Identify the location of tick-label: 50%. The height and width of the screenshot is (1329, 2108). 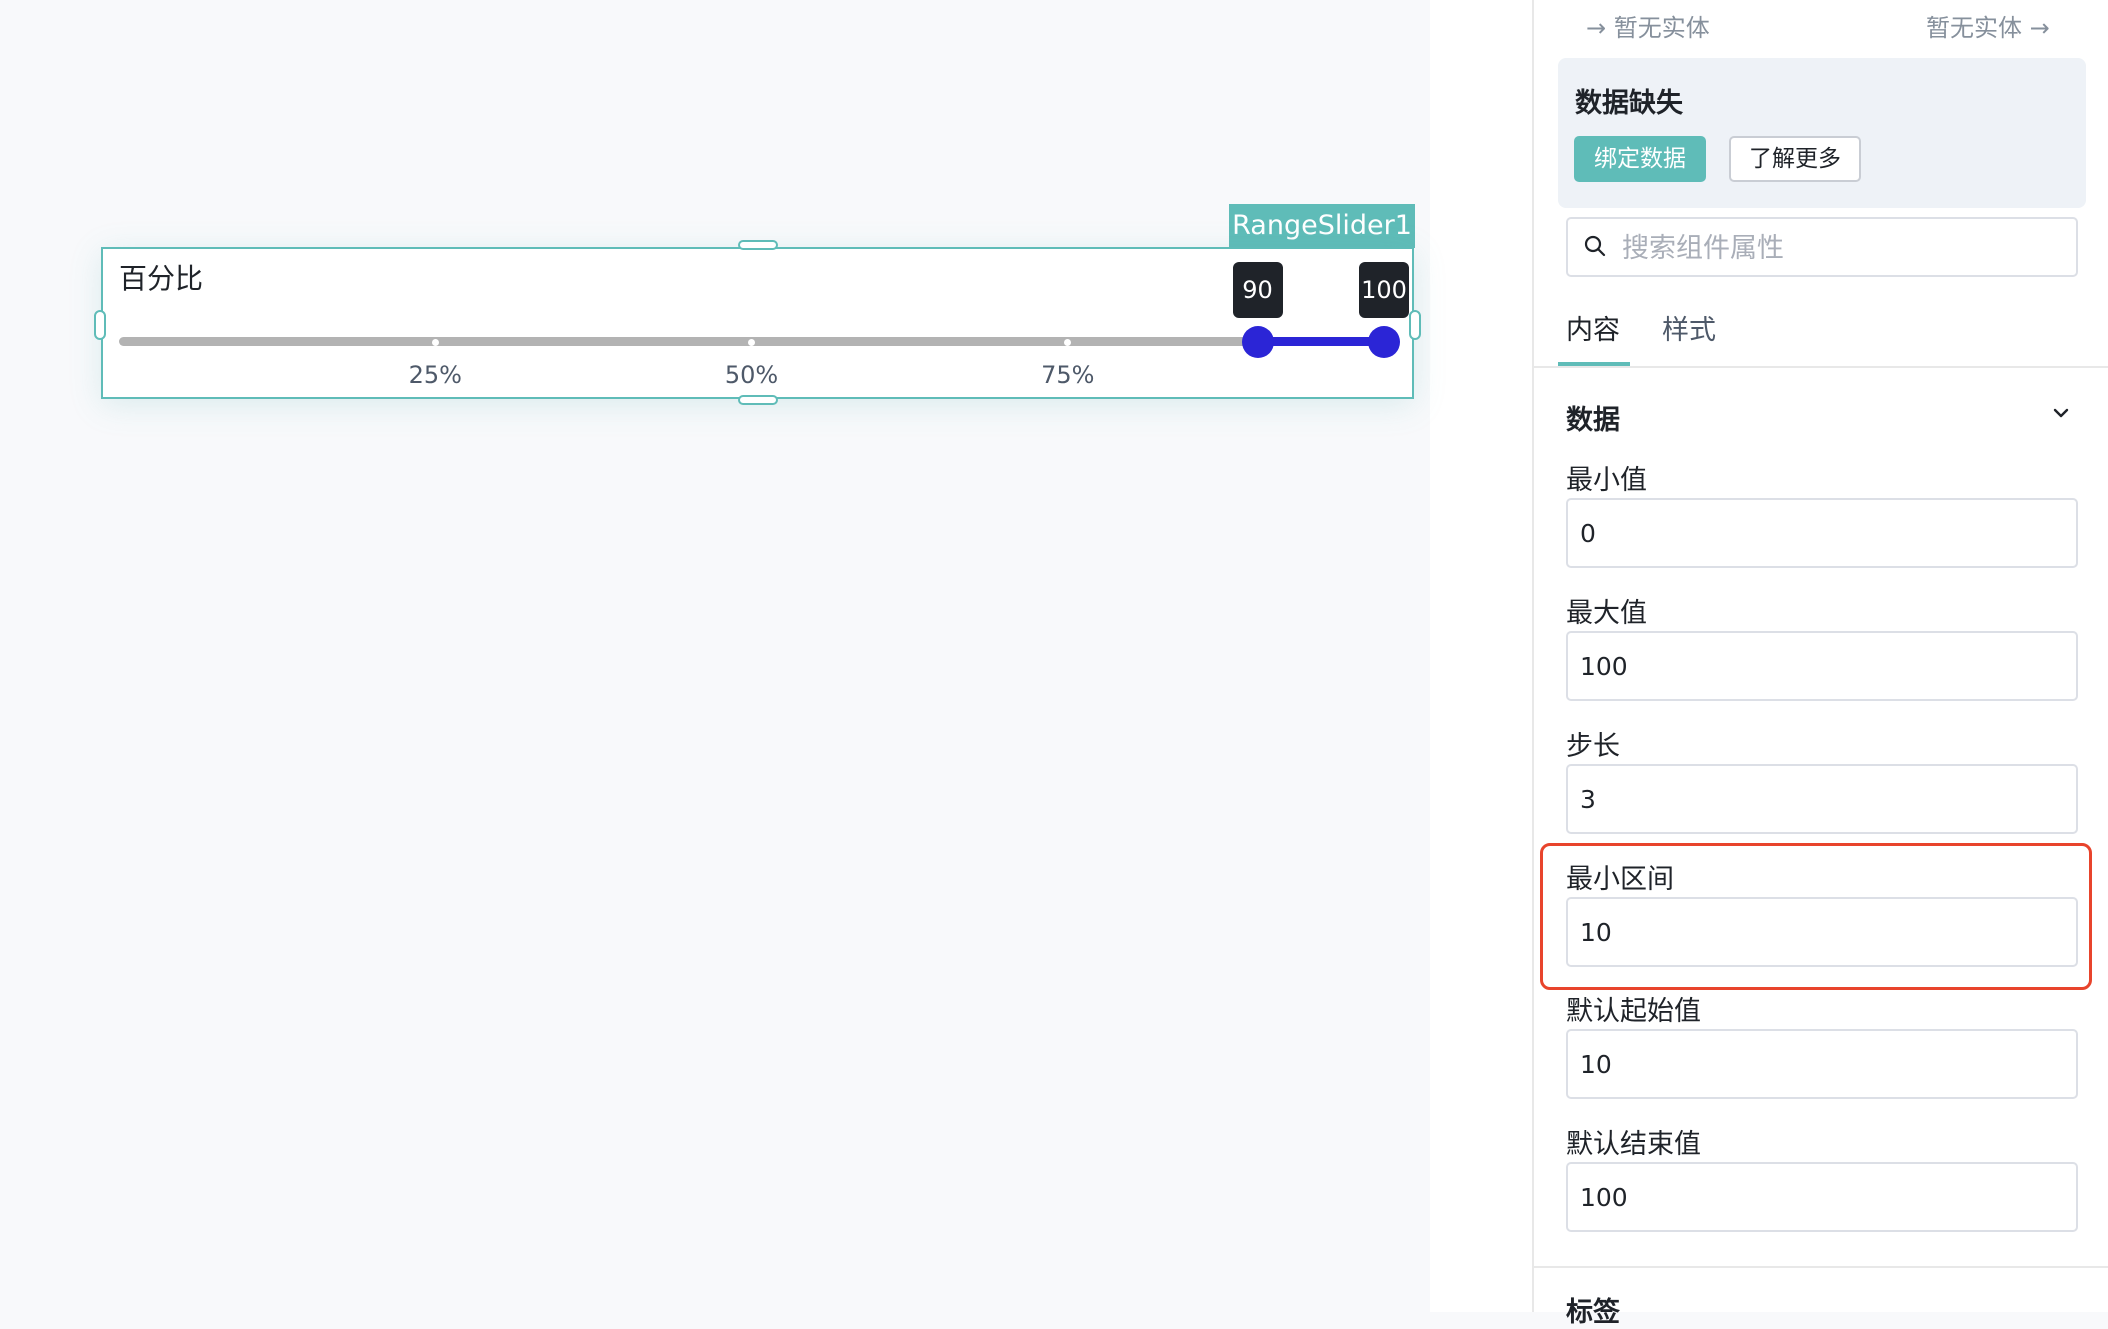
(751, 375).